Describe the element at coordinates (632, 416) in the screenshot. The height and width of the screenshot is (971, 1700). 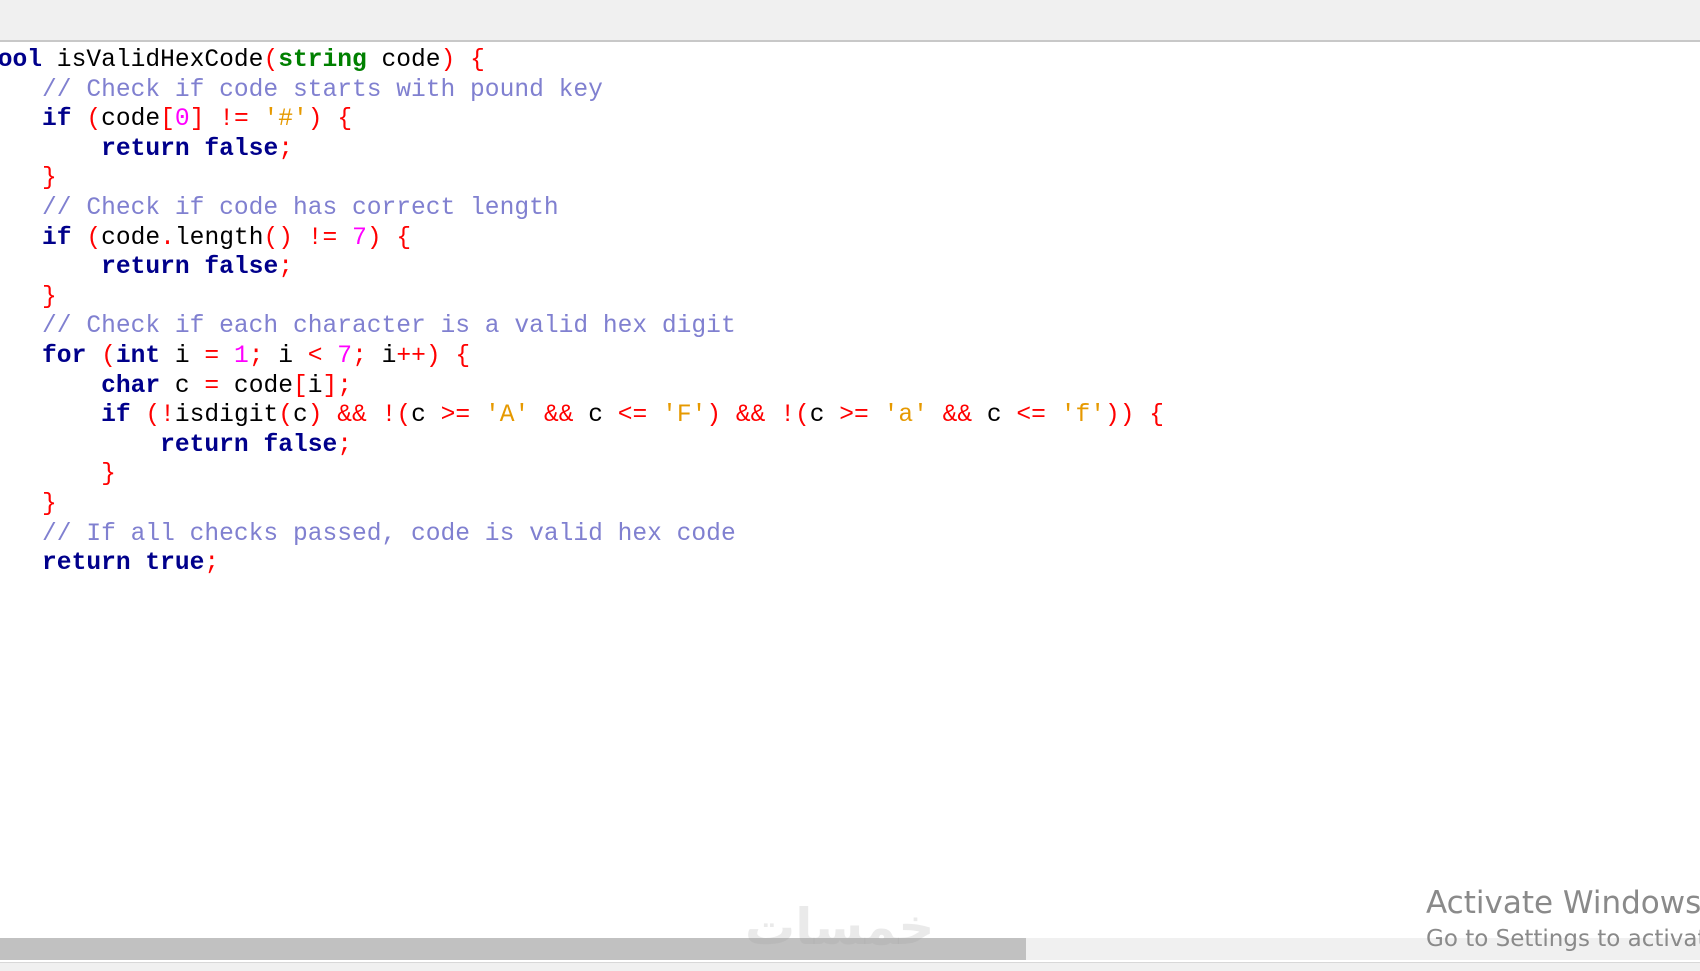
I see `code-token: <=` at that location.